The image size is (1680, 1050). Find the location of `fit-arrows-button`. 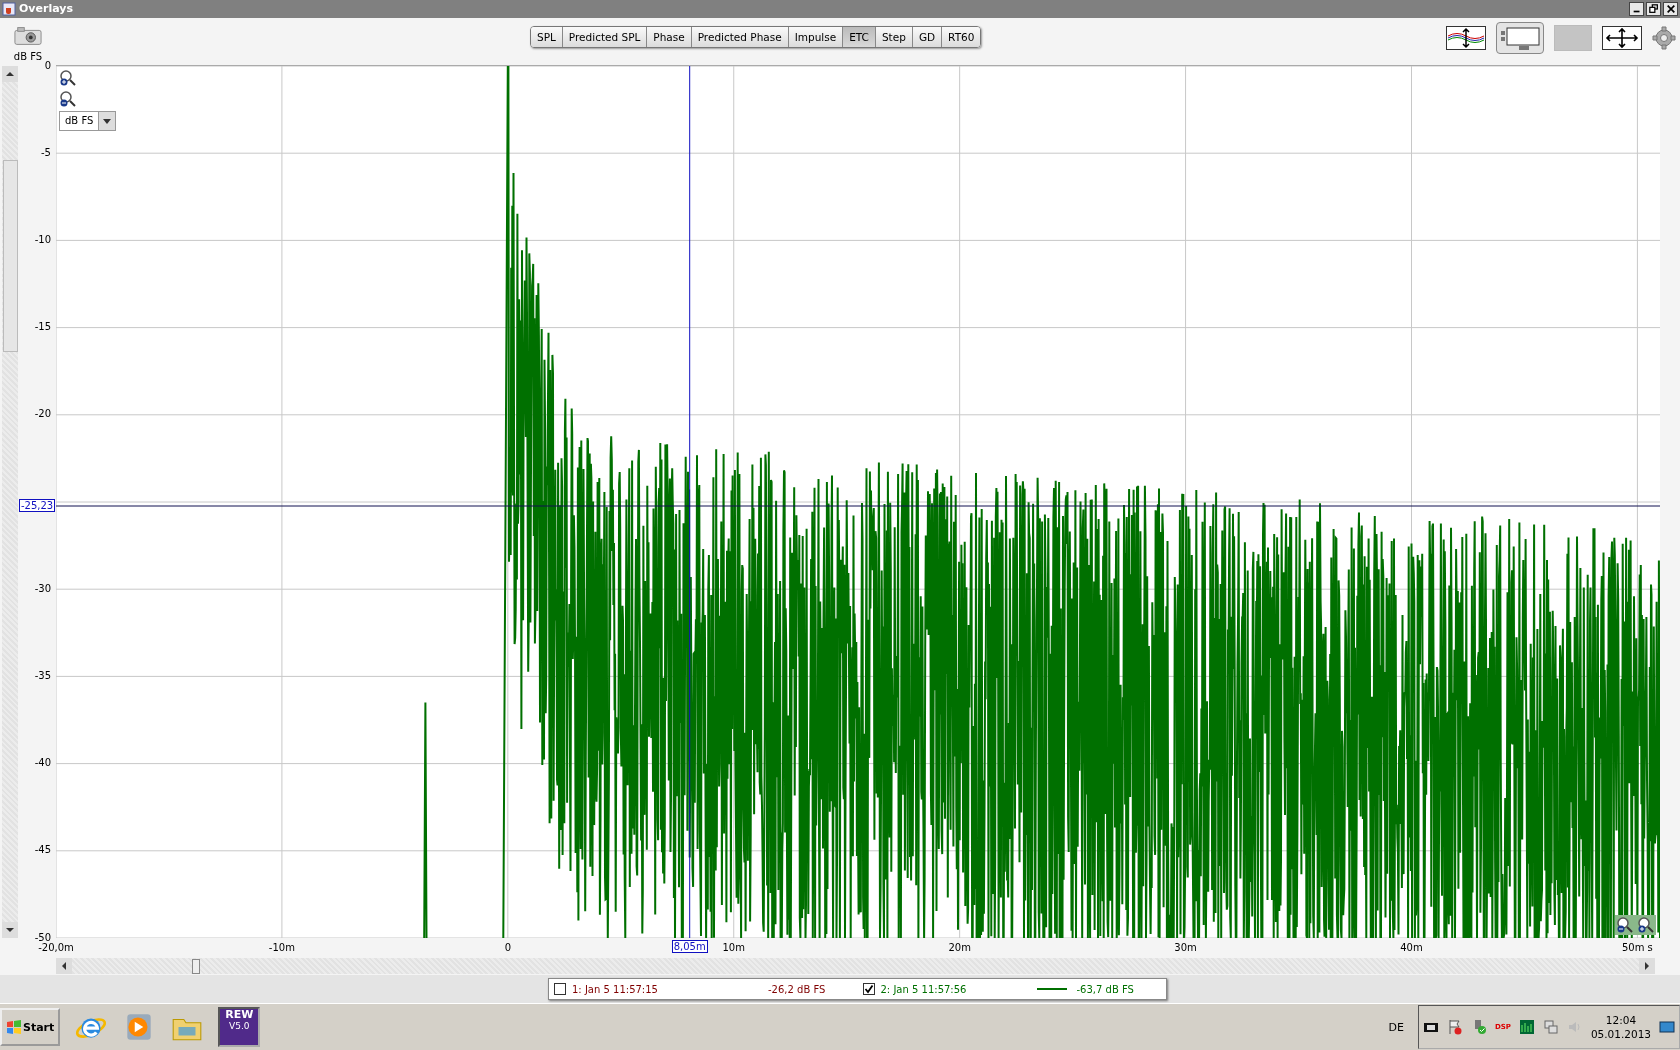

fit-arrows-button is located at coordinates (1622, 37).